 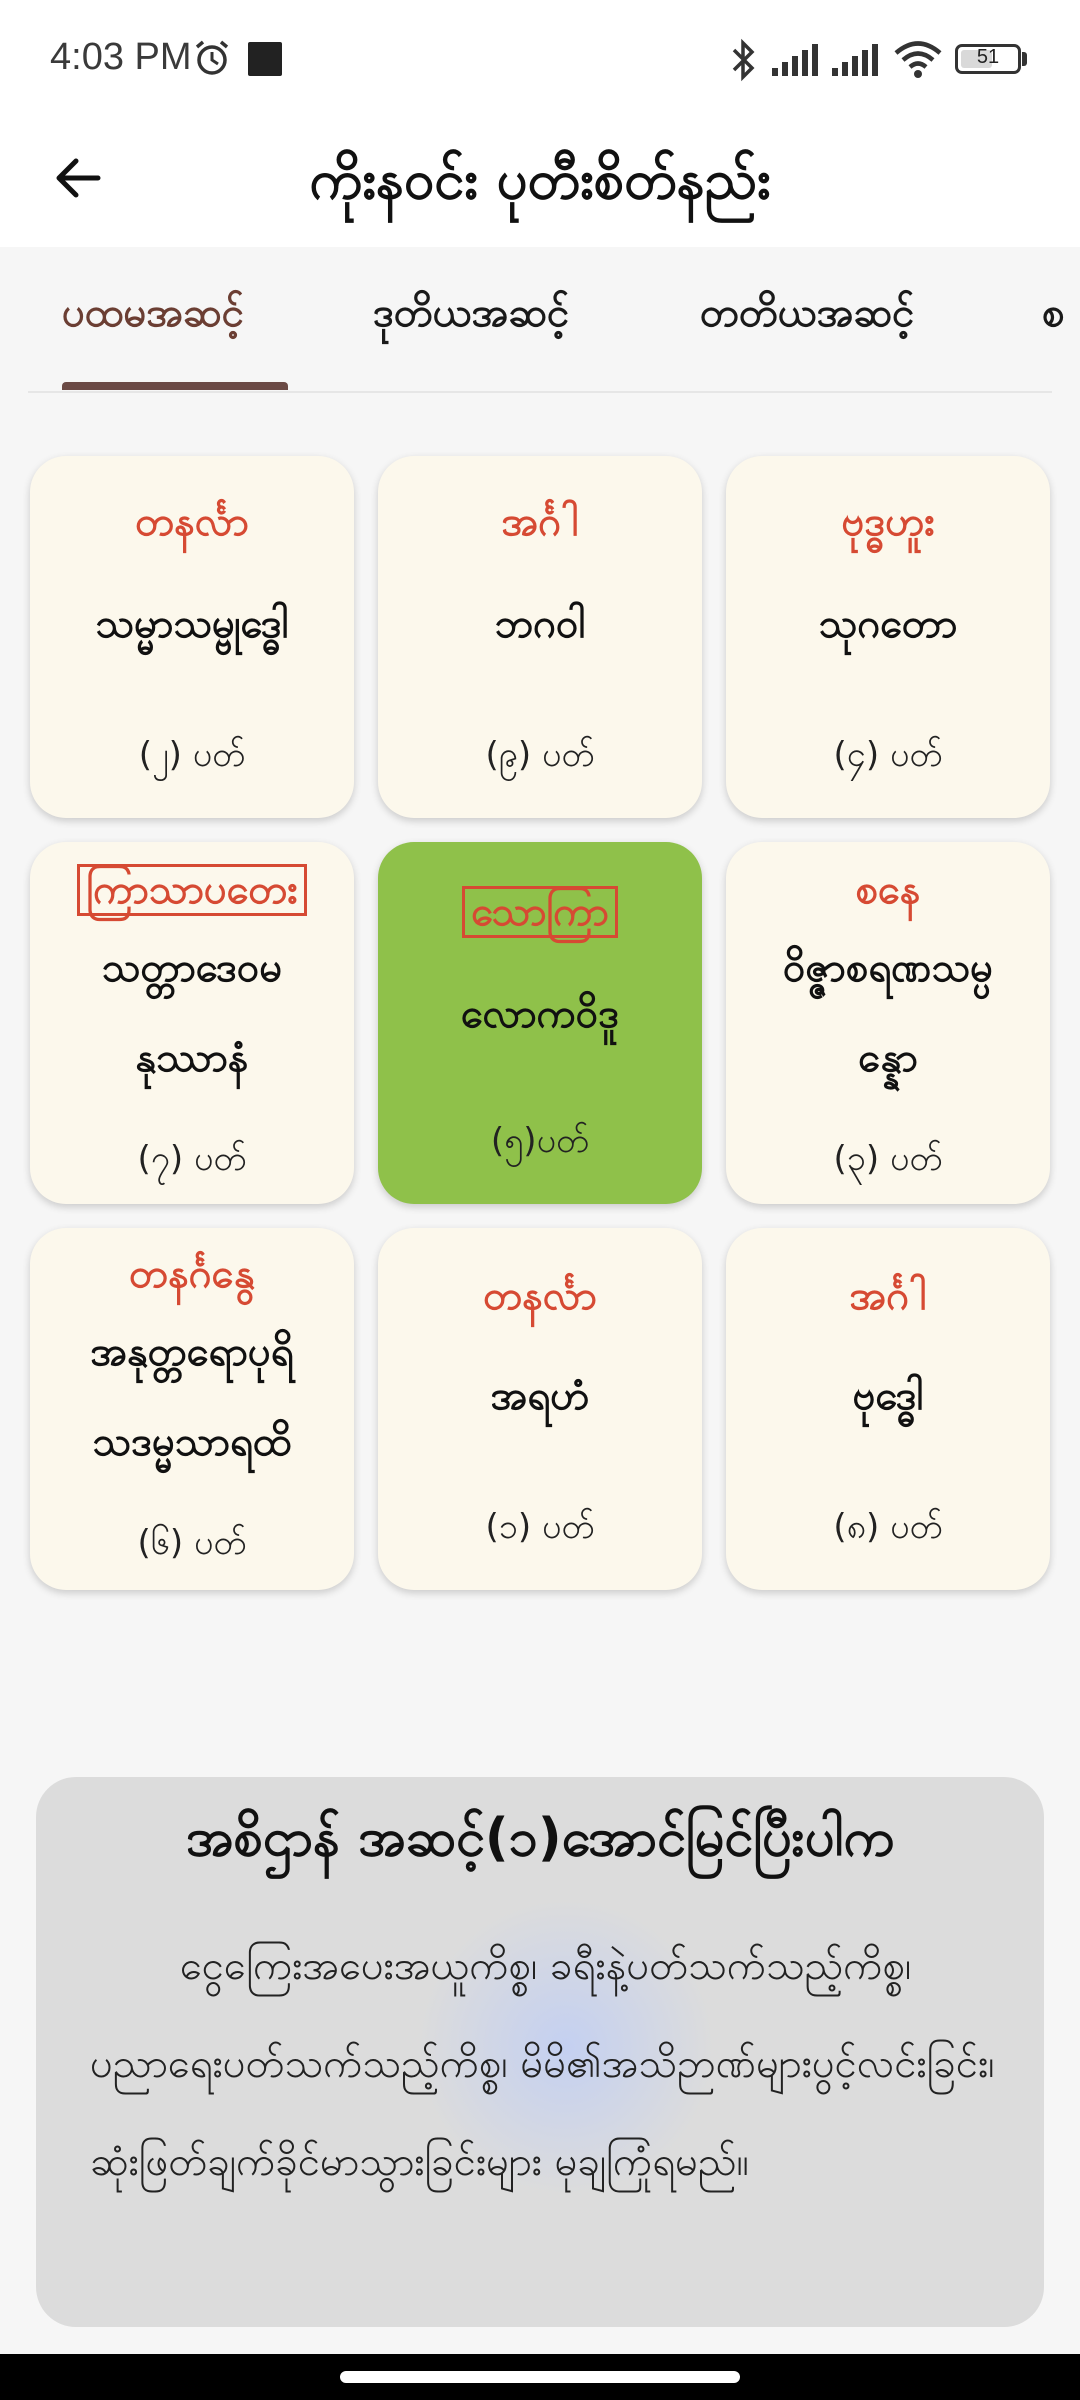 What do you see at coordinates (1053, 322) in the screenshot?
I see `tab-level-4: စ` at bounding box center [1053, 322].